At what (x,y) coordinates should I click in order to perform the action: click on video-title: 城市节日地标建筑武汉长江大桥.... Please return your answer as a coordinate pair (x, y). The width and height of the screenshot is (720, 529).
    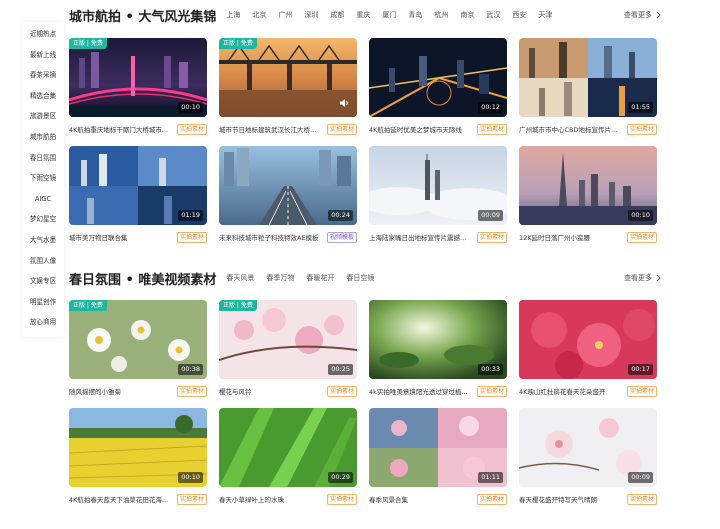
    Looking at the image, I should click on (267, 129).